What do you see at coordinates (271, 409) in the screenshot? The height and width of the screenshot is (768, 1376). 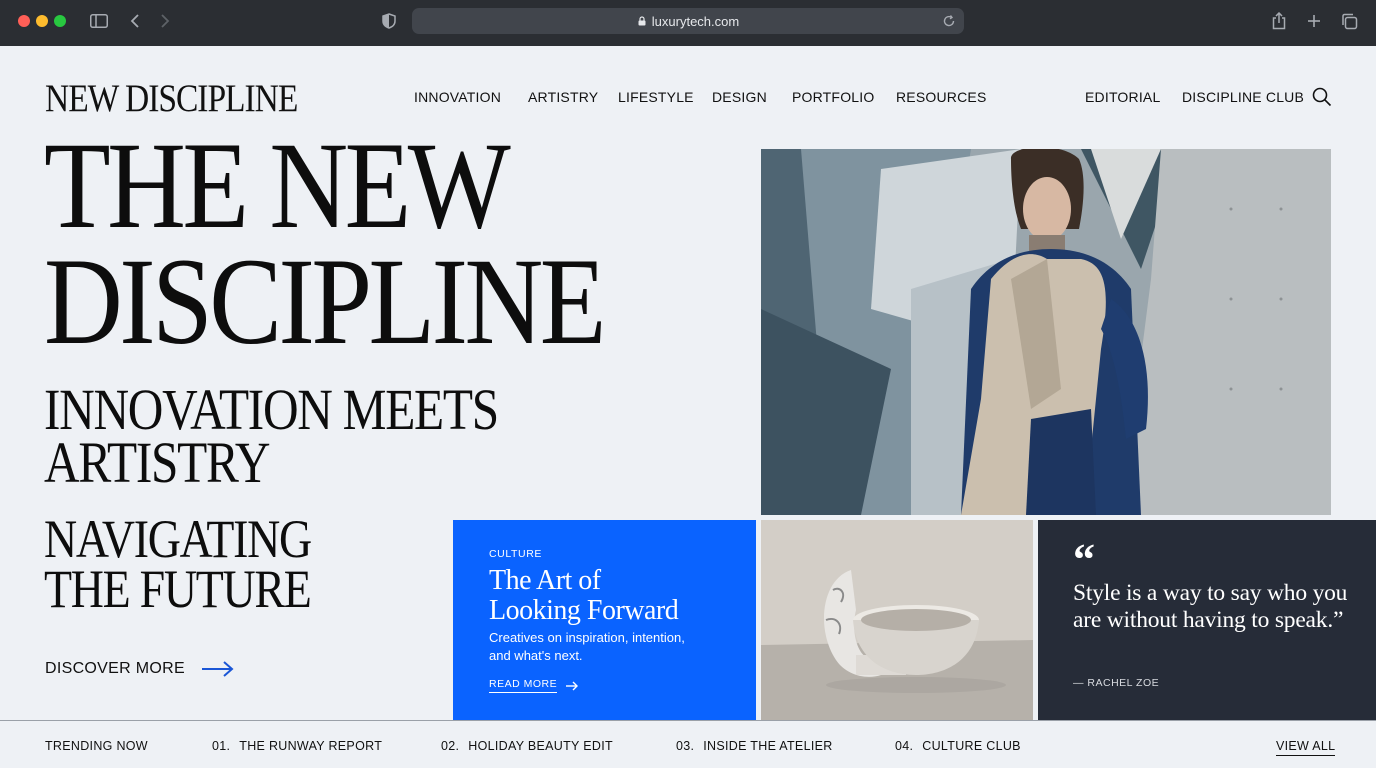 I see `hero-sub-line-1: INNOVATION MEETS` at bounding box center [271, 409].